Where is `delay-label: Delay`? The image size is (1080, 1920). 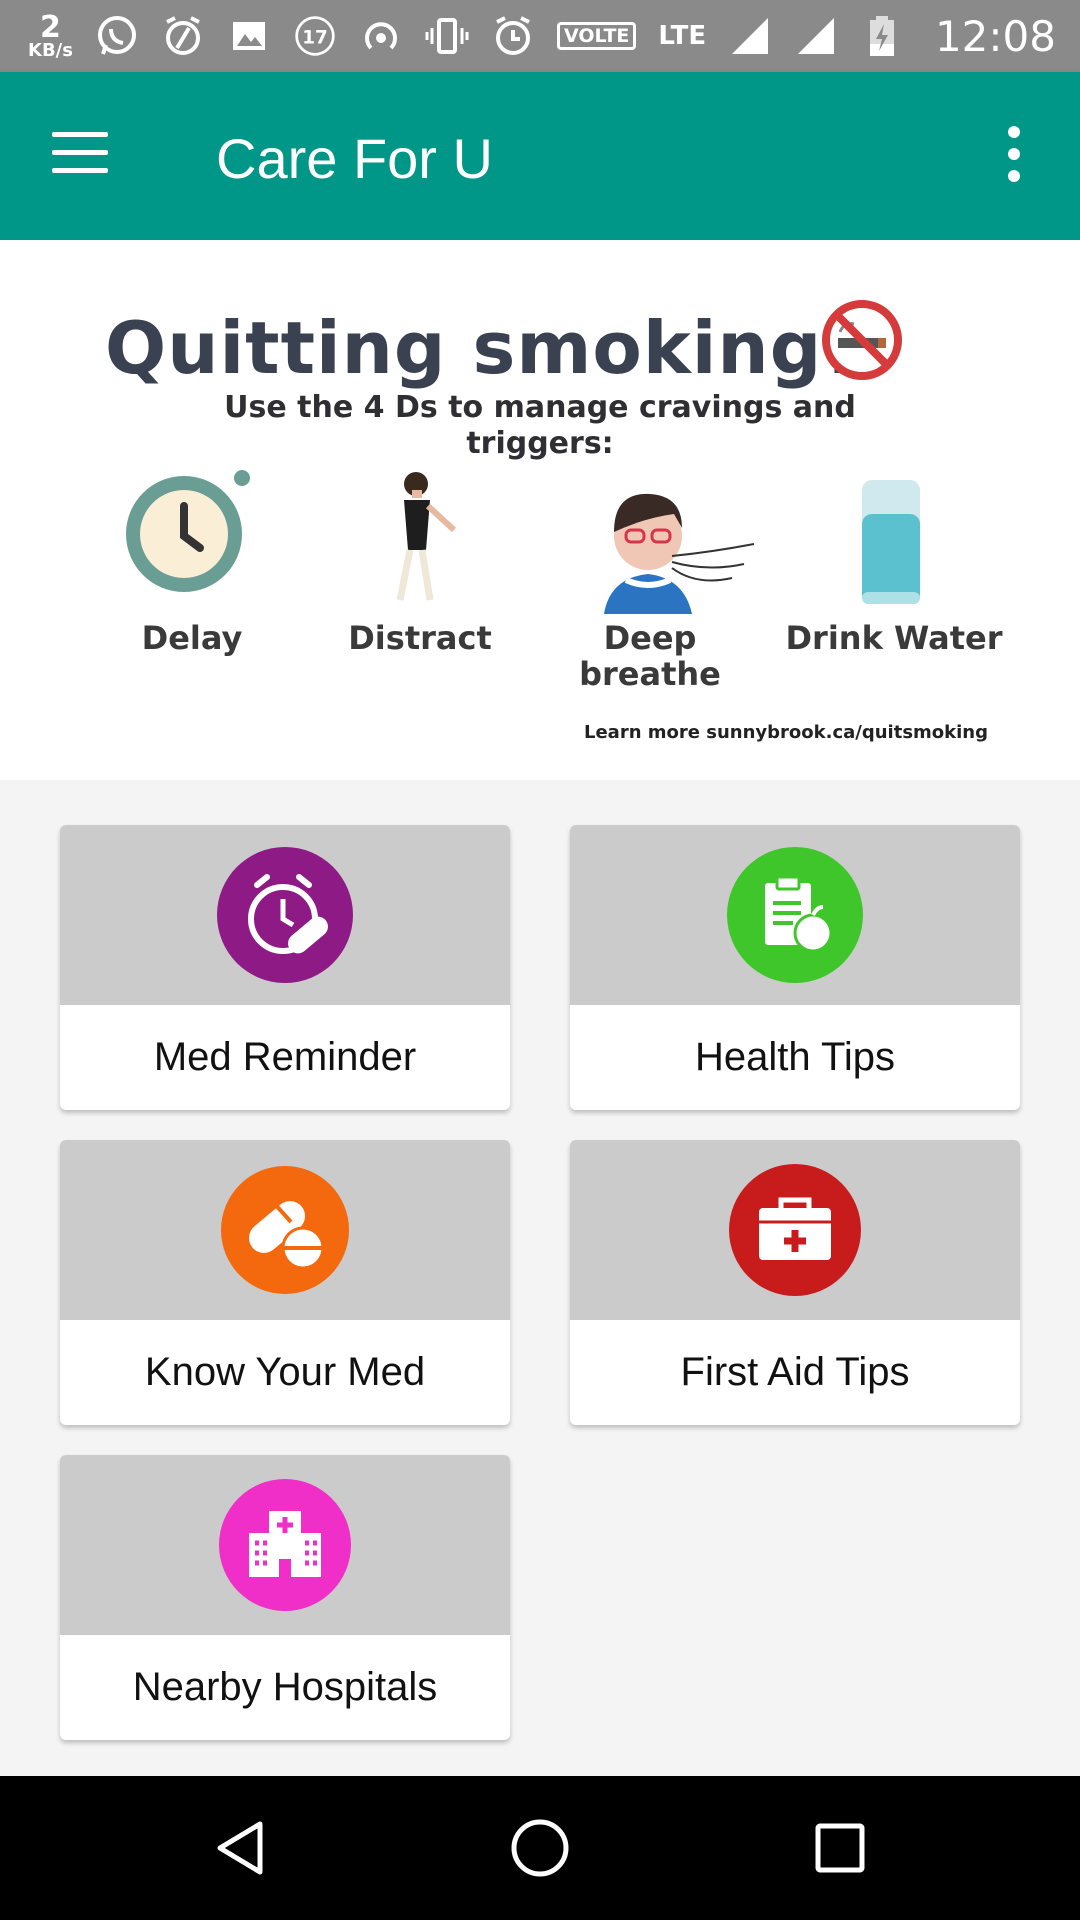
delay-label: Delay is located at coordinates (192, 638).